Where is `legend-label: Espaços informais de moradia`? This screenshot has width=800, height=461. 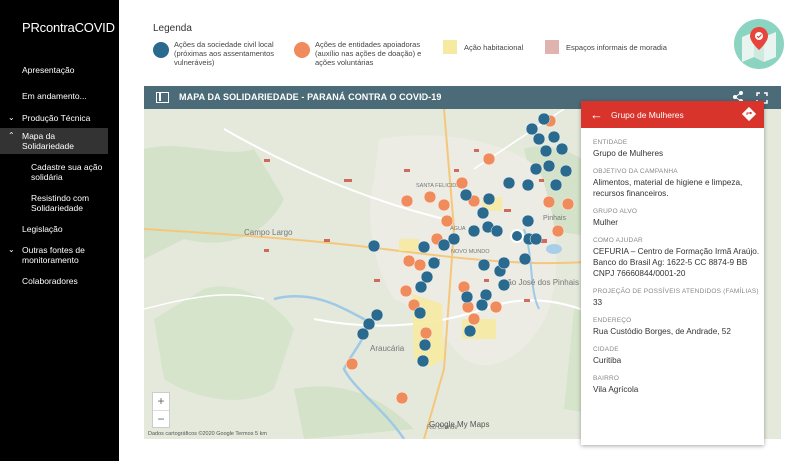
legend-label: Espaços informais de moradia is located at coordinates (616, 47).